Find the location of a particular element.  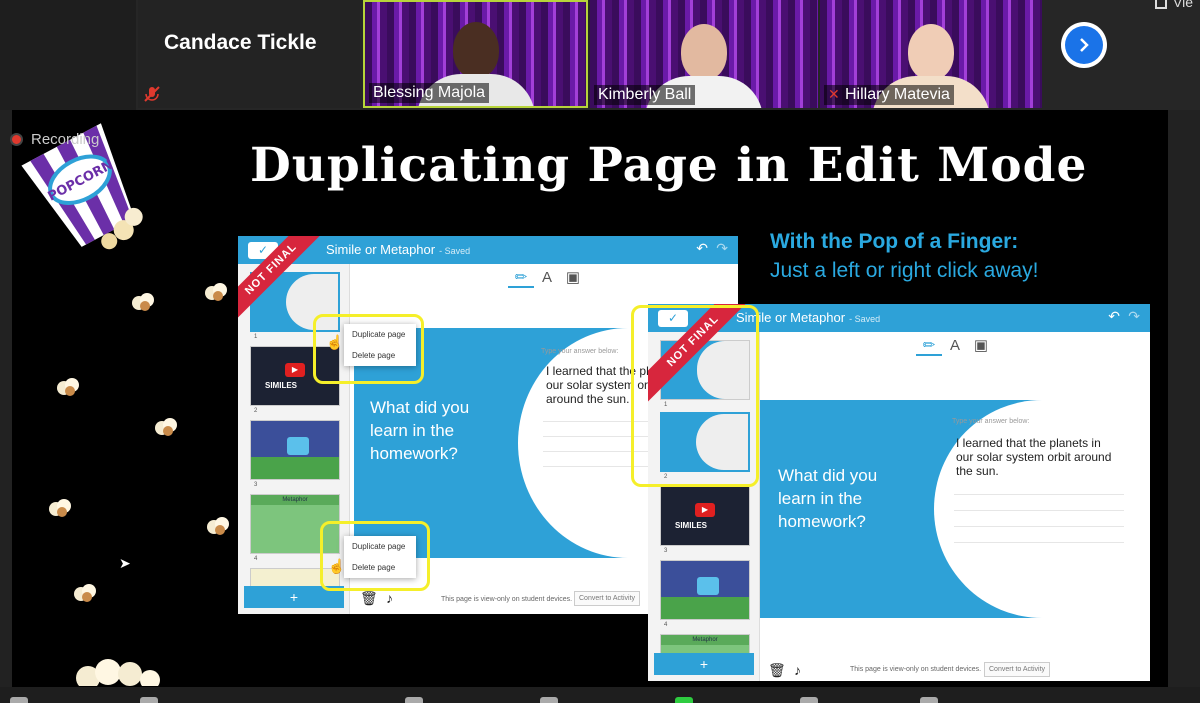

meeting-controls-bar is located at coordinates (600, 695).